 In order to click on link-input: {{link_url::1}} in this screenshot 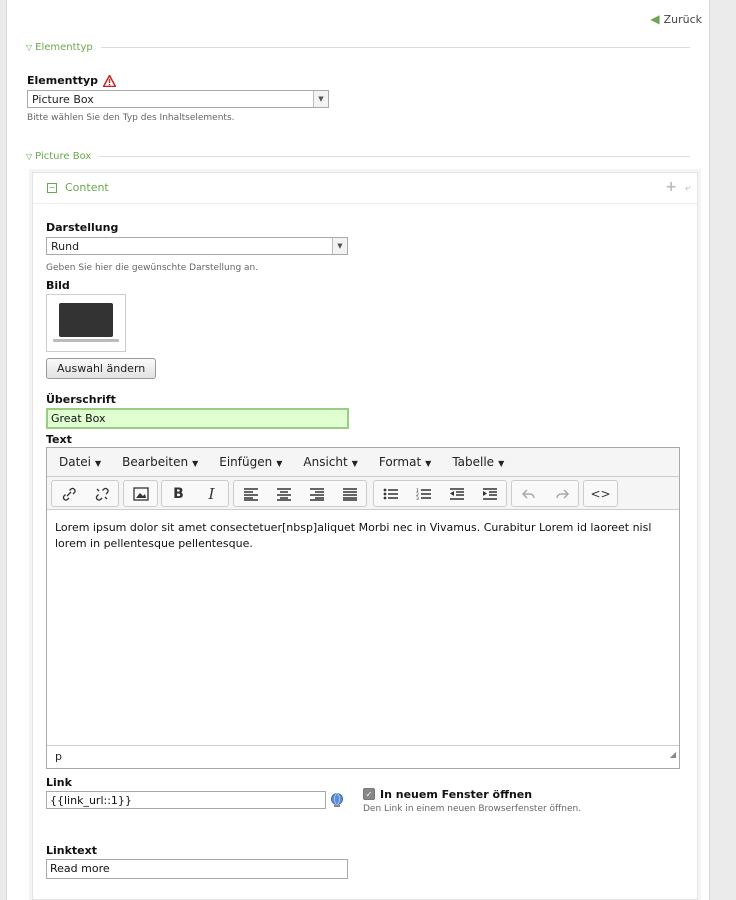, I will do `click(186, 800)`.